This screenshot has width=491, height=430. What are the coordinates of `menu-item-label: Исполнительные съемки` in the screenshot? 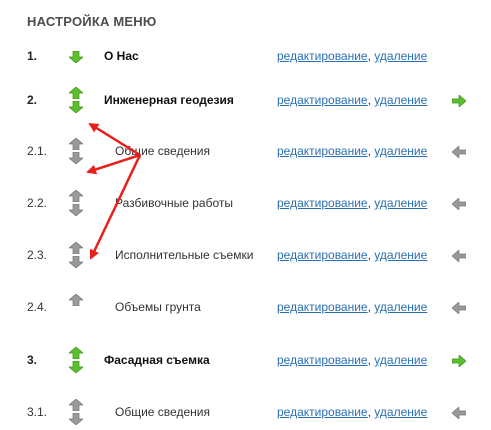 It's located at (184, 255).